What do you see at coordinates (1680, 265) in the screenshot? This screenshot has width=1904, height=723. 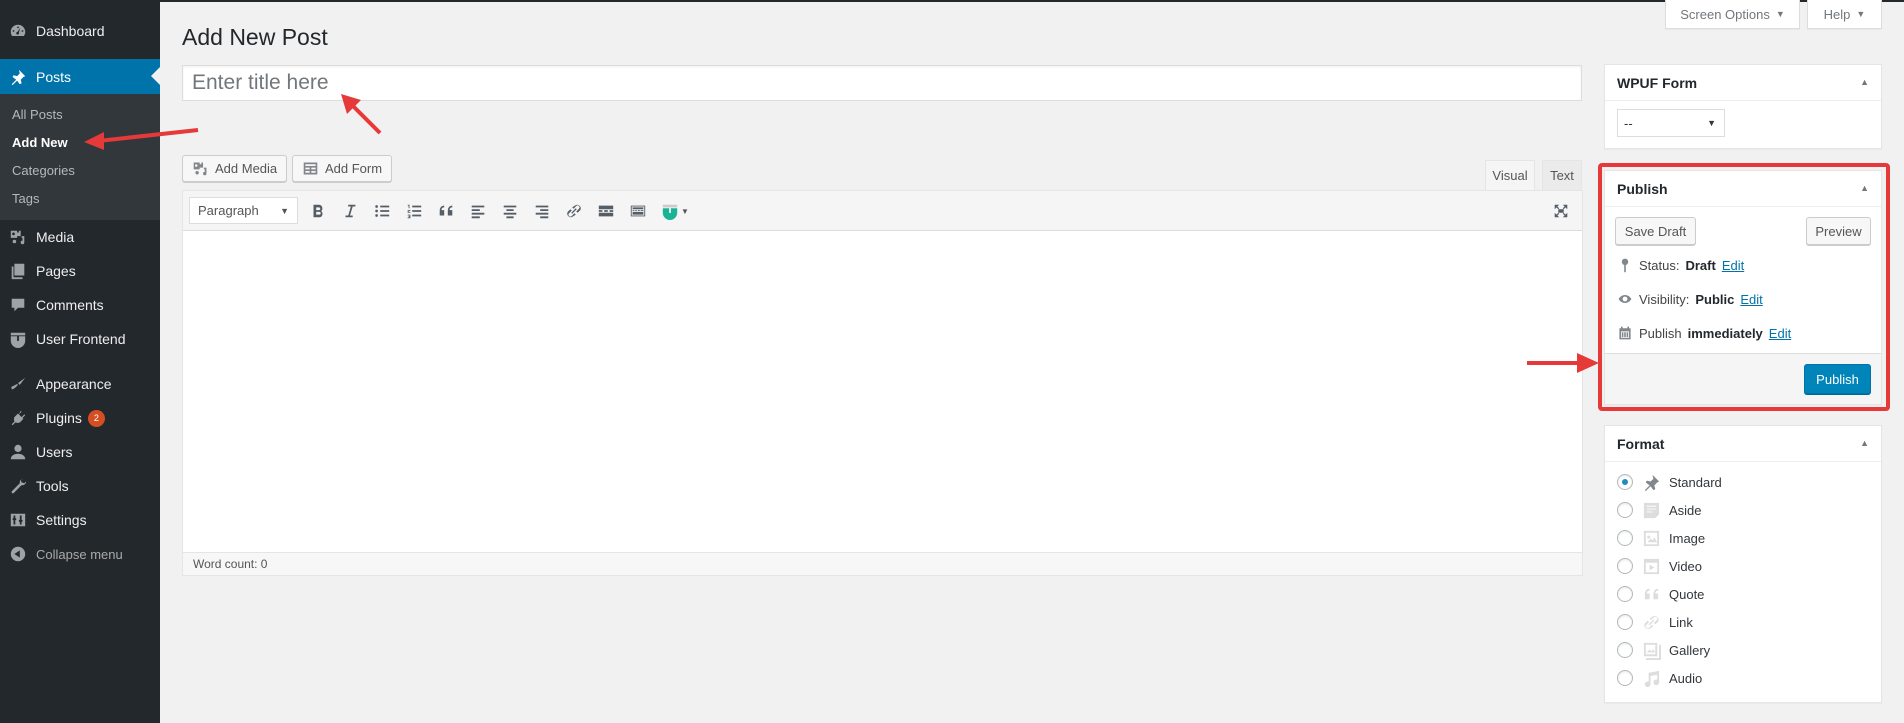 I see `post-status-row: Status: Draft Edit` at bounding box center [1680, 265].